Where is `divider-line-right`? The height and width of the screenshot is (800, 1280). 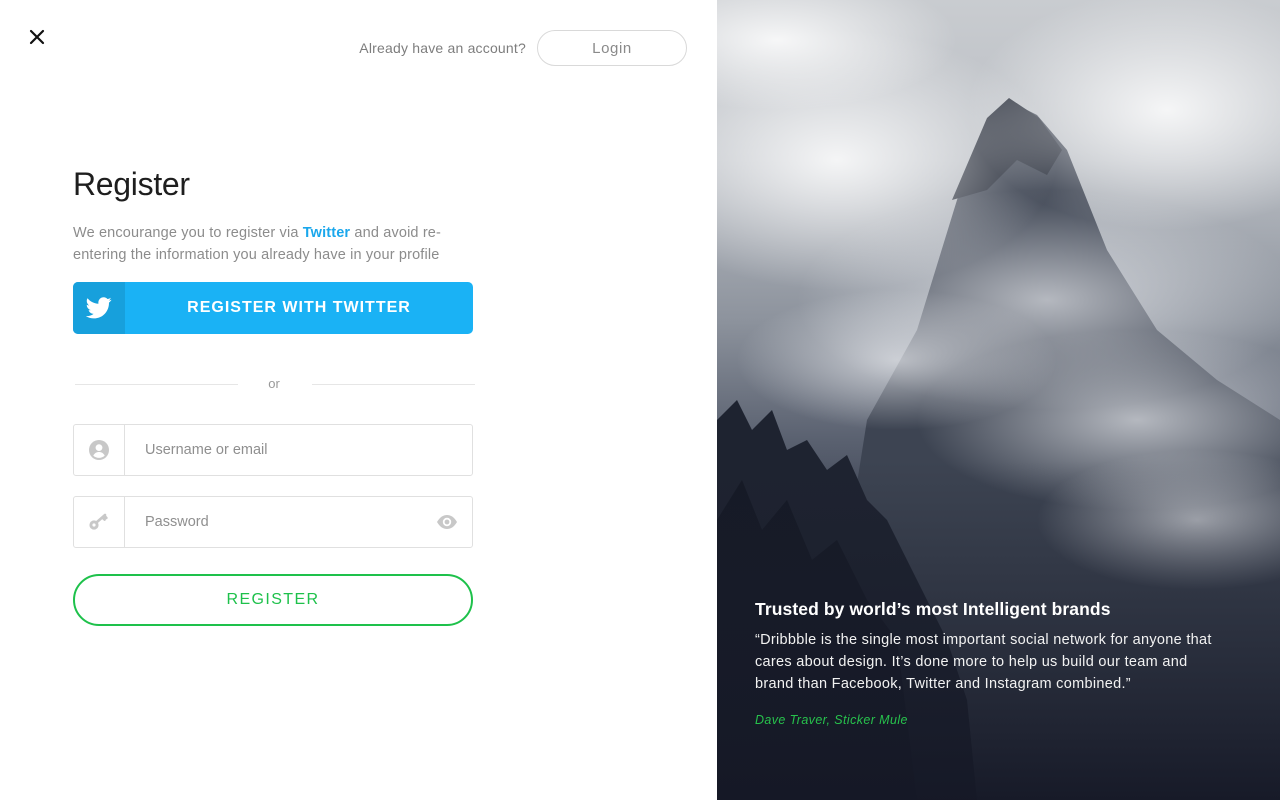 divider-line-right is located at coordinates (393, 384).